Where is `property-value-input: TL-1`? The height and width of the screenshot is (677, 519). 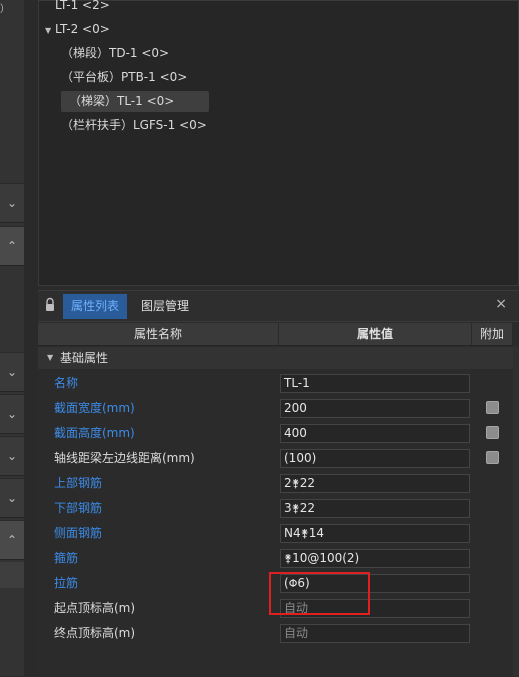
property-value-input: TL-1 is located at coordinates (375, 383).